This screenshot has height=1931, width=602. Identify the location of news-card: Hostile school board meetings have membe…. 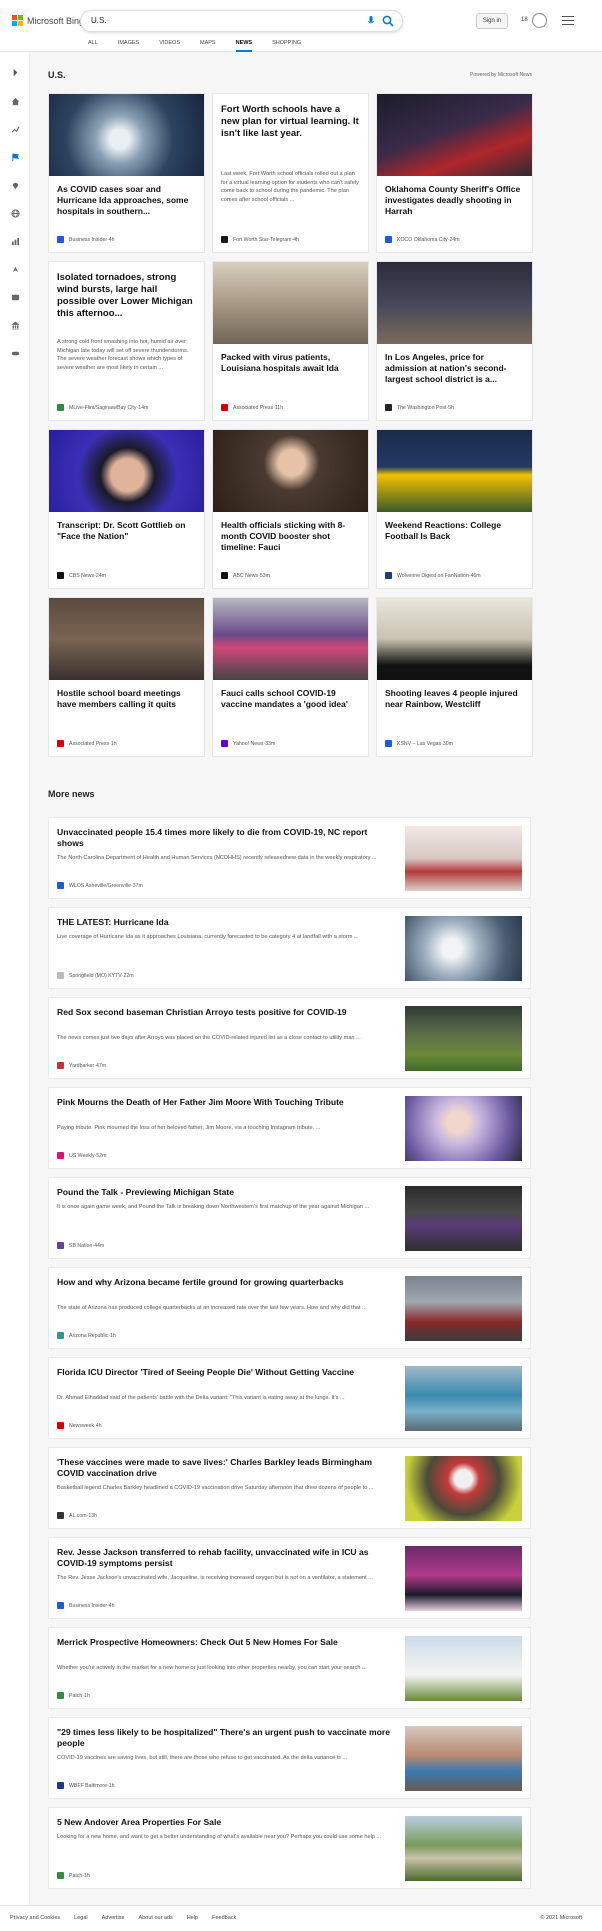
(126, 677).